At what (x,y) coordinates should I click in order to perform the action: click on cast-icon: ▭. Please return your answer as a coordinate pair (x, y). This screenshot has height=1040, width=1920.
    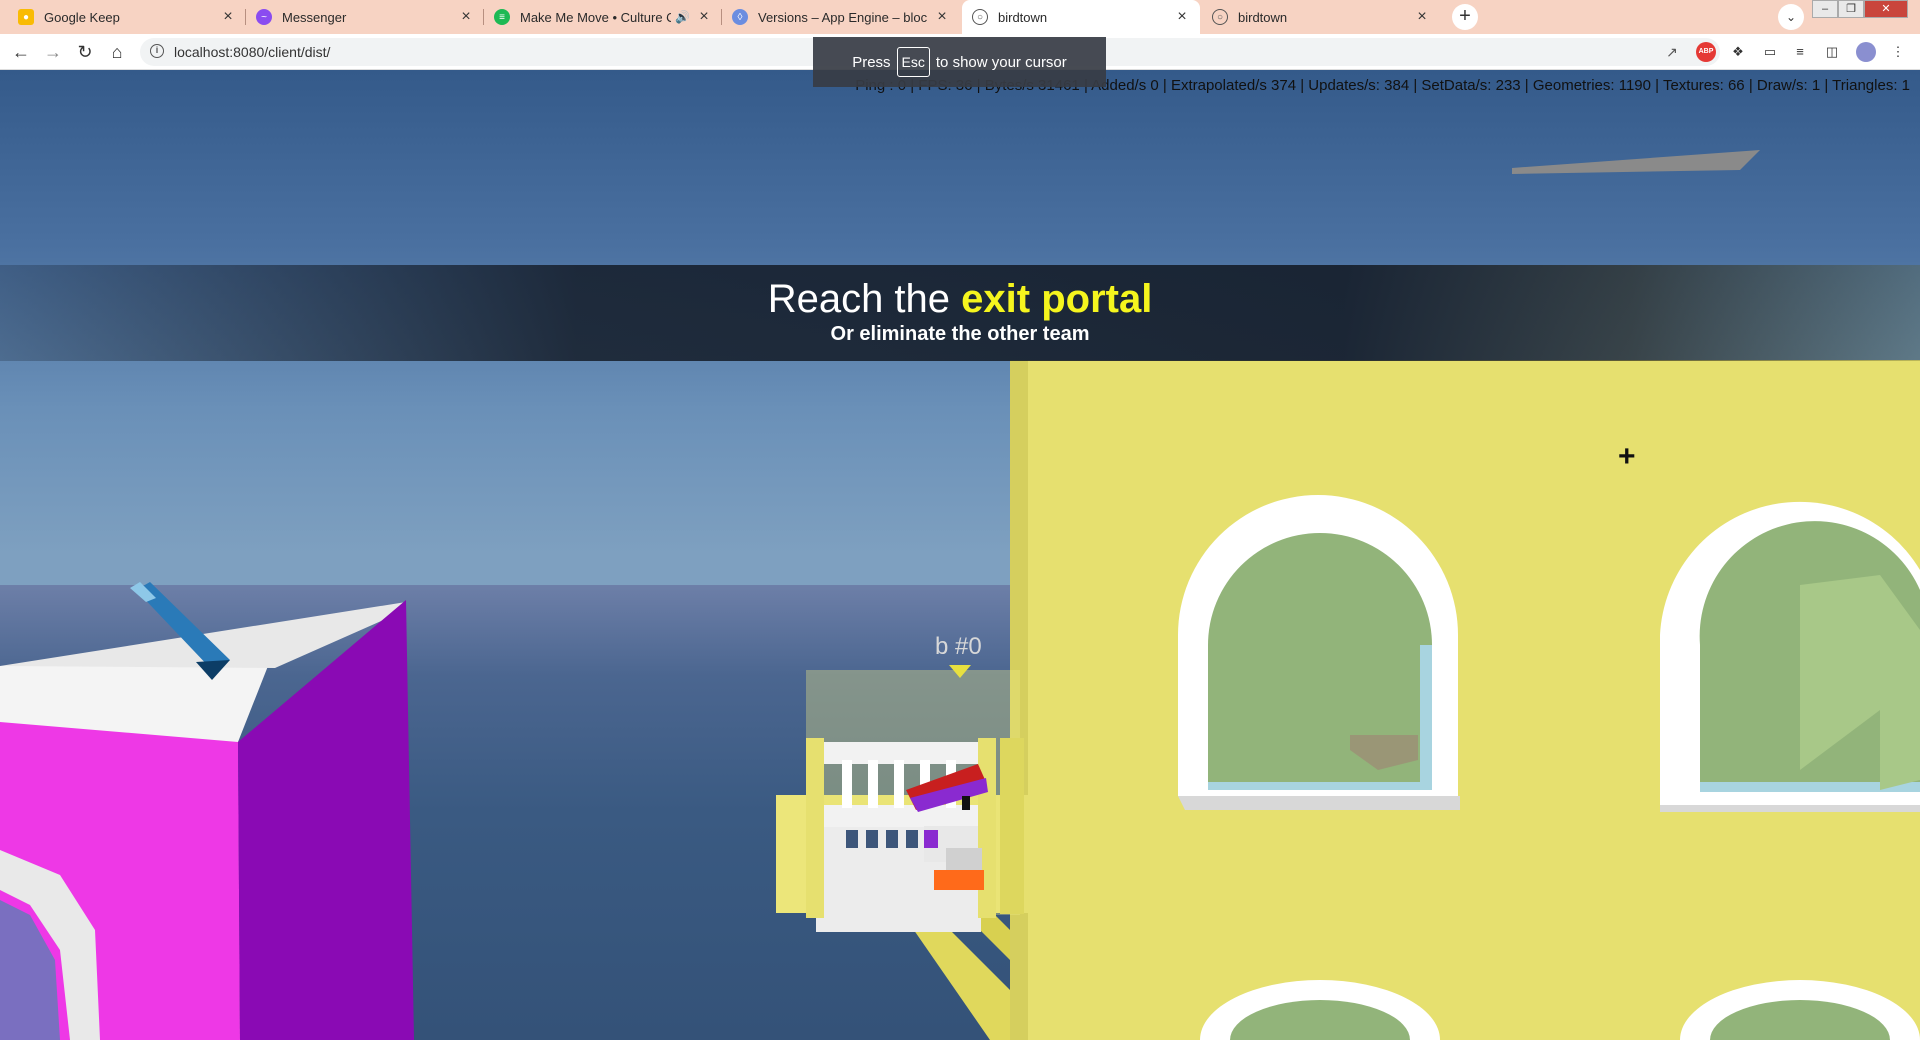
    Looking at the image, I should click on (1770, 52).